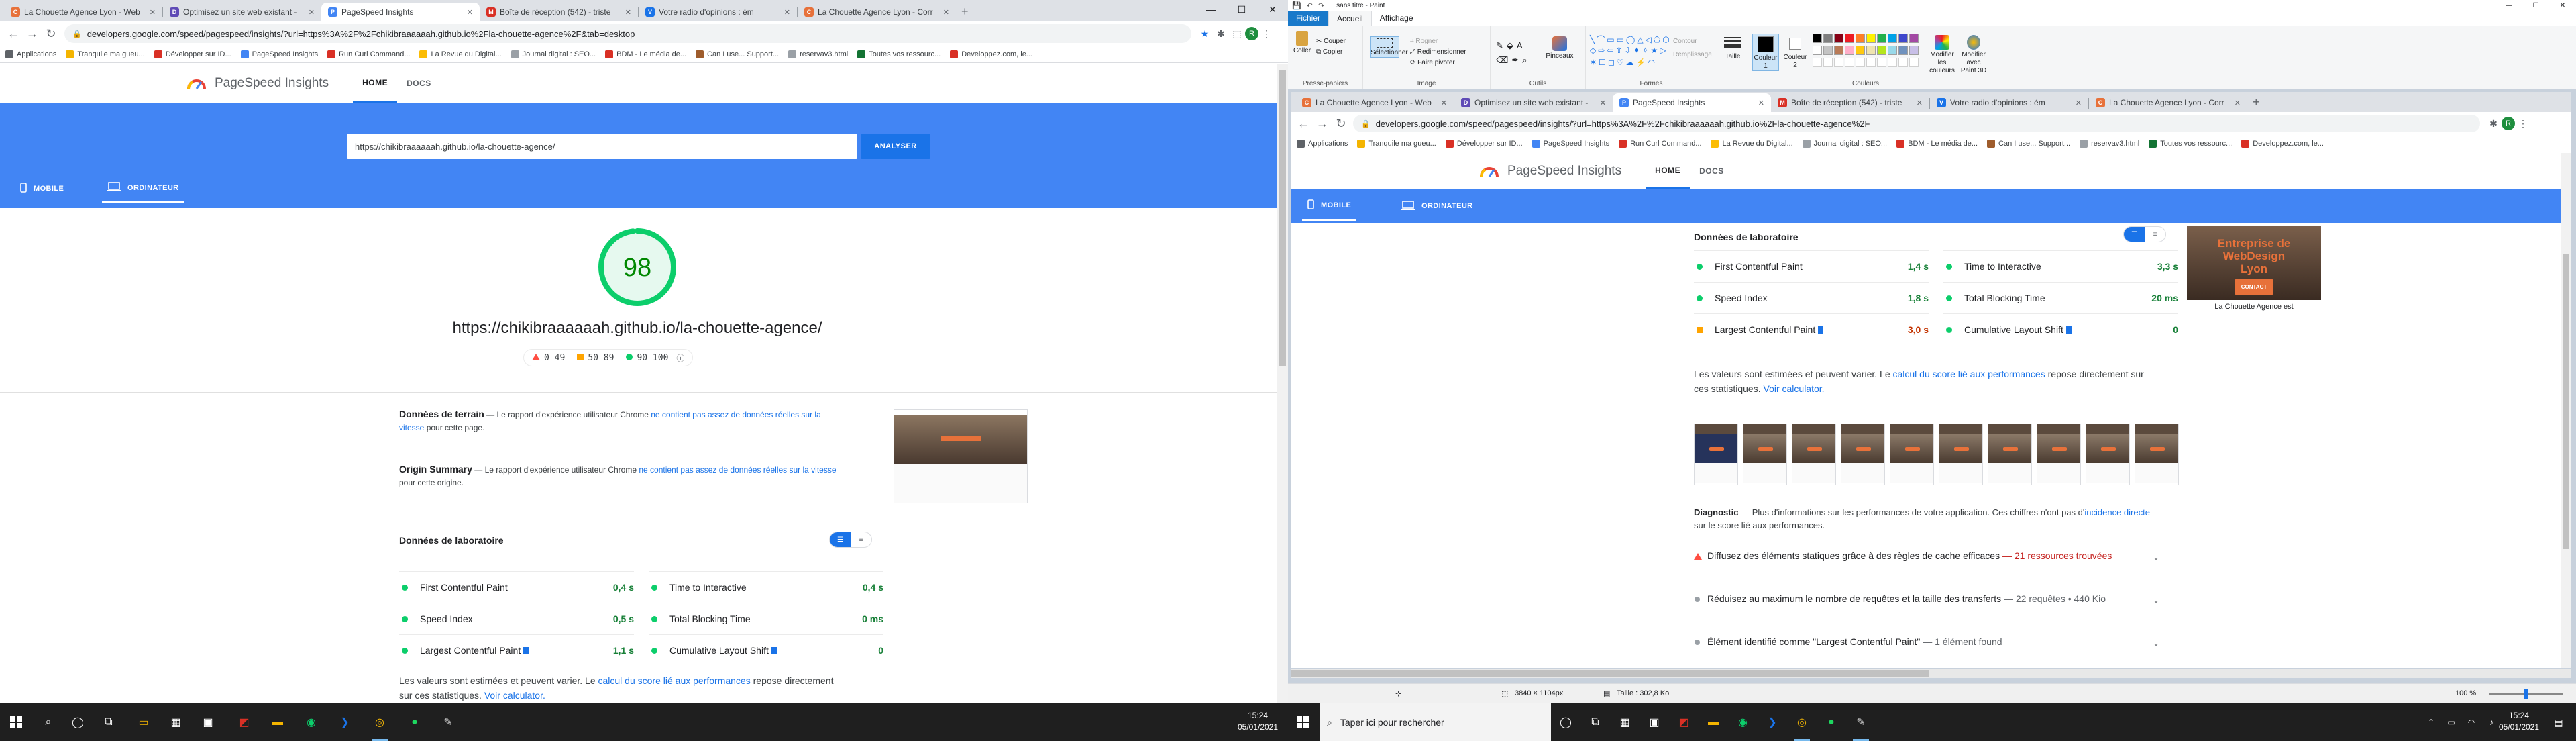  I want to click on windows-start-icon, so click(16, 722).